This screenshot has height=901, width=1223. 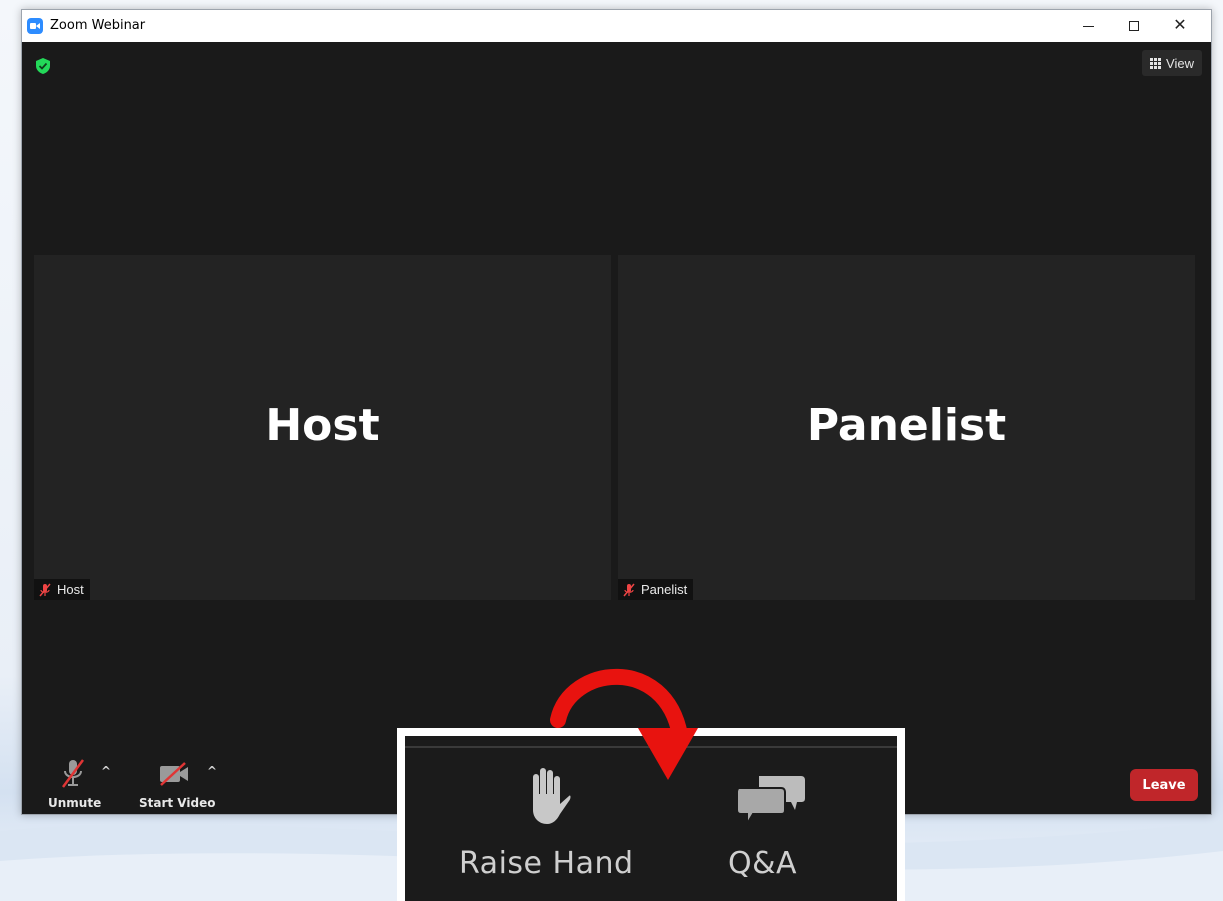 I want to click on leave-button: Leave, so click(x=1164, y=785).